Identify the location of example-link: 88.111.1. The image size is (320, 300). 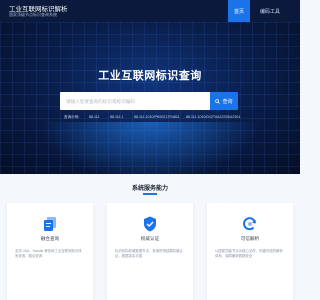
(116, 117).